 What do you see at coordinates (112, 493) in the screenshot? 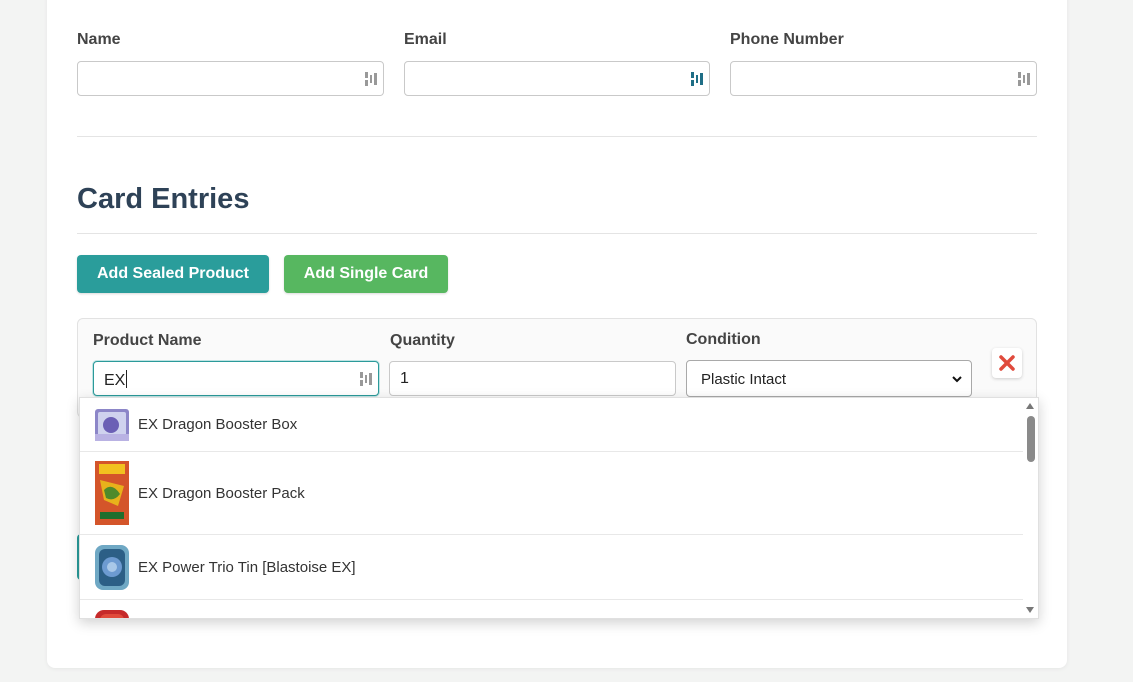
I see `booster-pack-icon` at bounding box center [112, 493].